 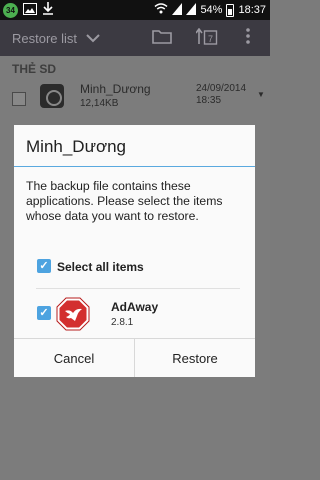 What do you see at coordinates (230, 10) in the screenshot?
I see `battery-icon` at bounding box center [230, 10].